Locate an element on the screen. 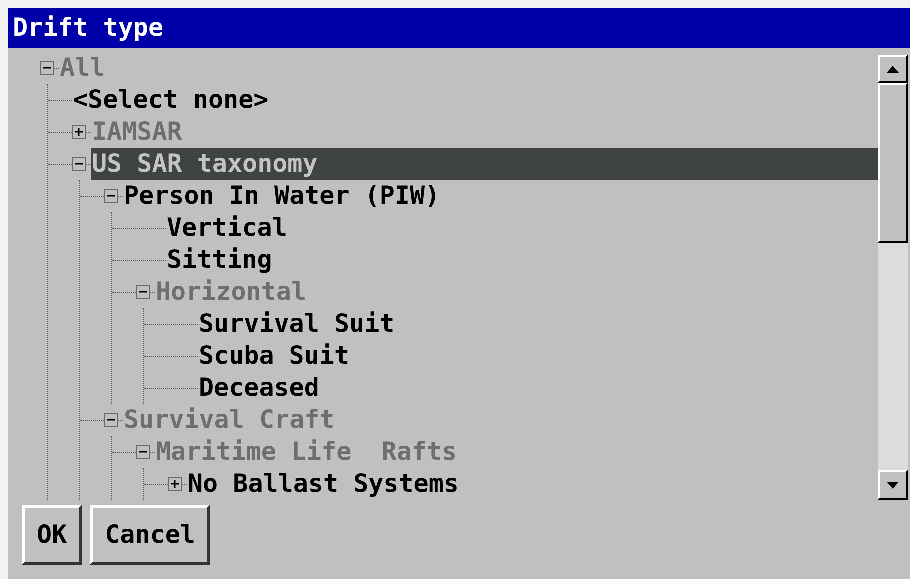 This screenshot has height=579, width=910. down-arrow-icon is located at coordinates (893, 485).